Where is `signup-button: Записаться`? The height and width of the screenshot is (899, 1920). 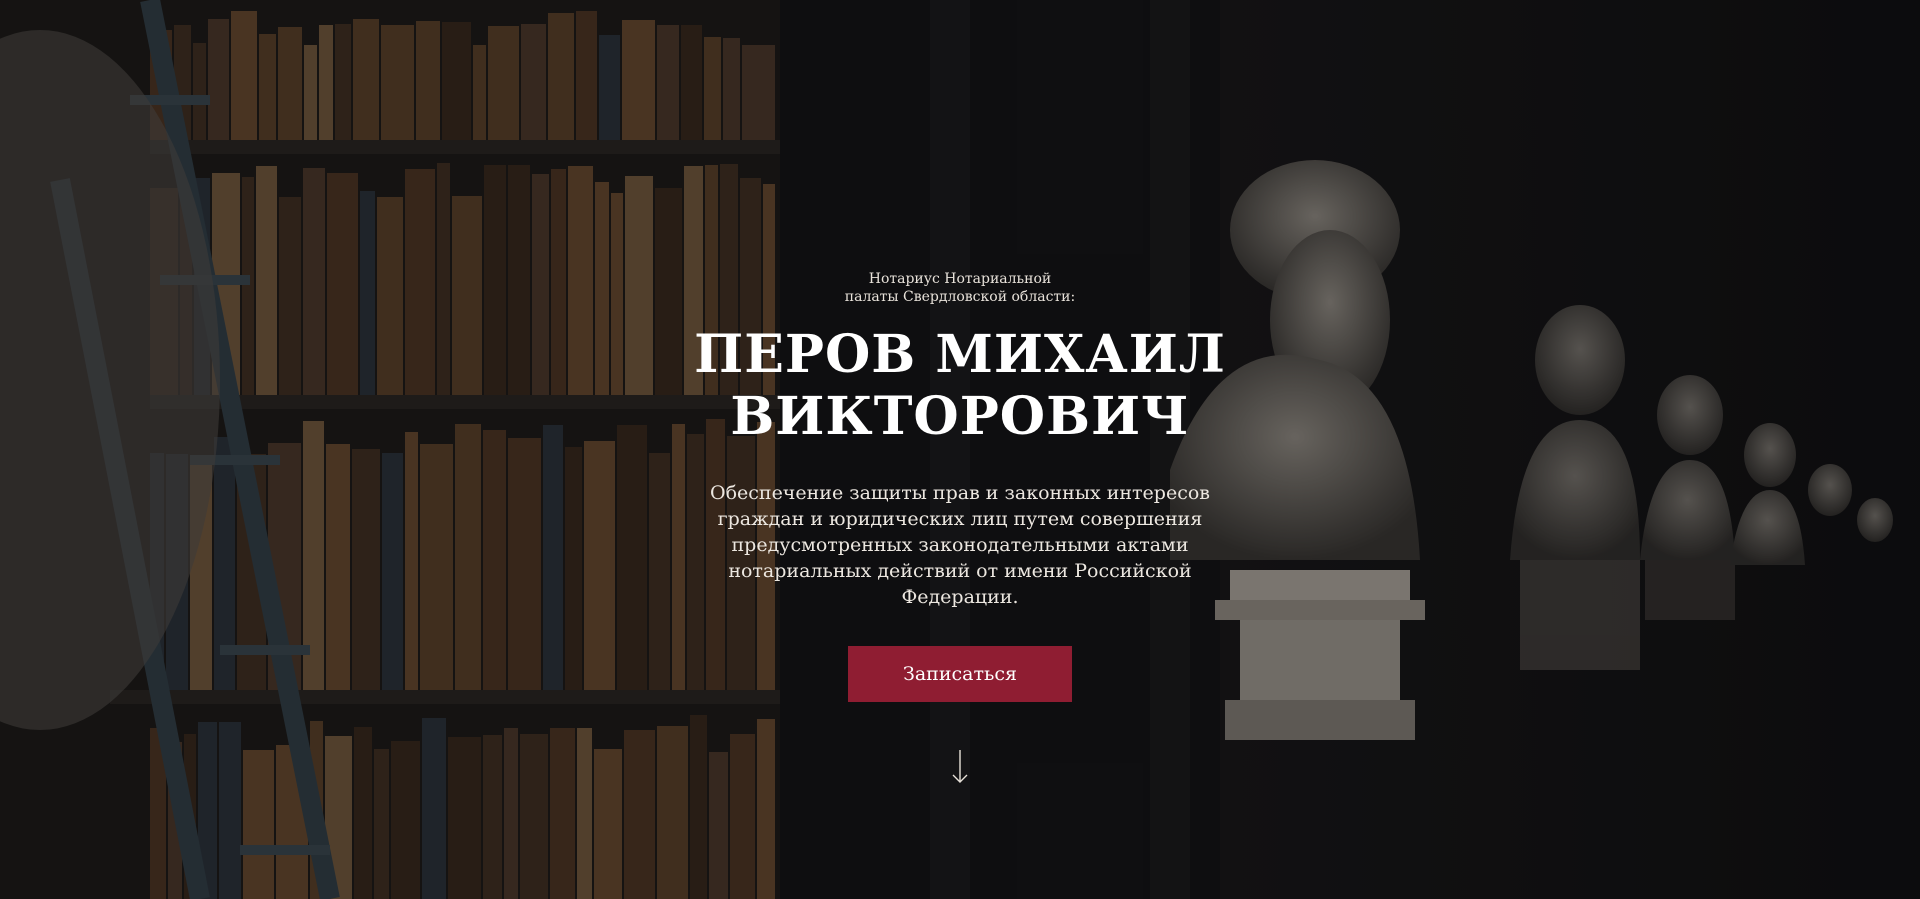 signup-button: Записаться is located at coordinates (960, 674).